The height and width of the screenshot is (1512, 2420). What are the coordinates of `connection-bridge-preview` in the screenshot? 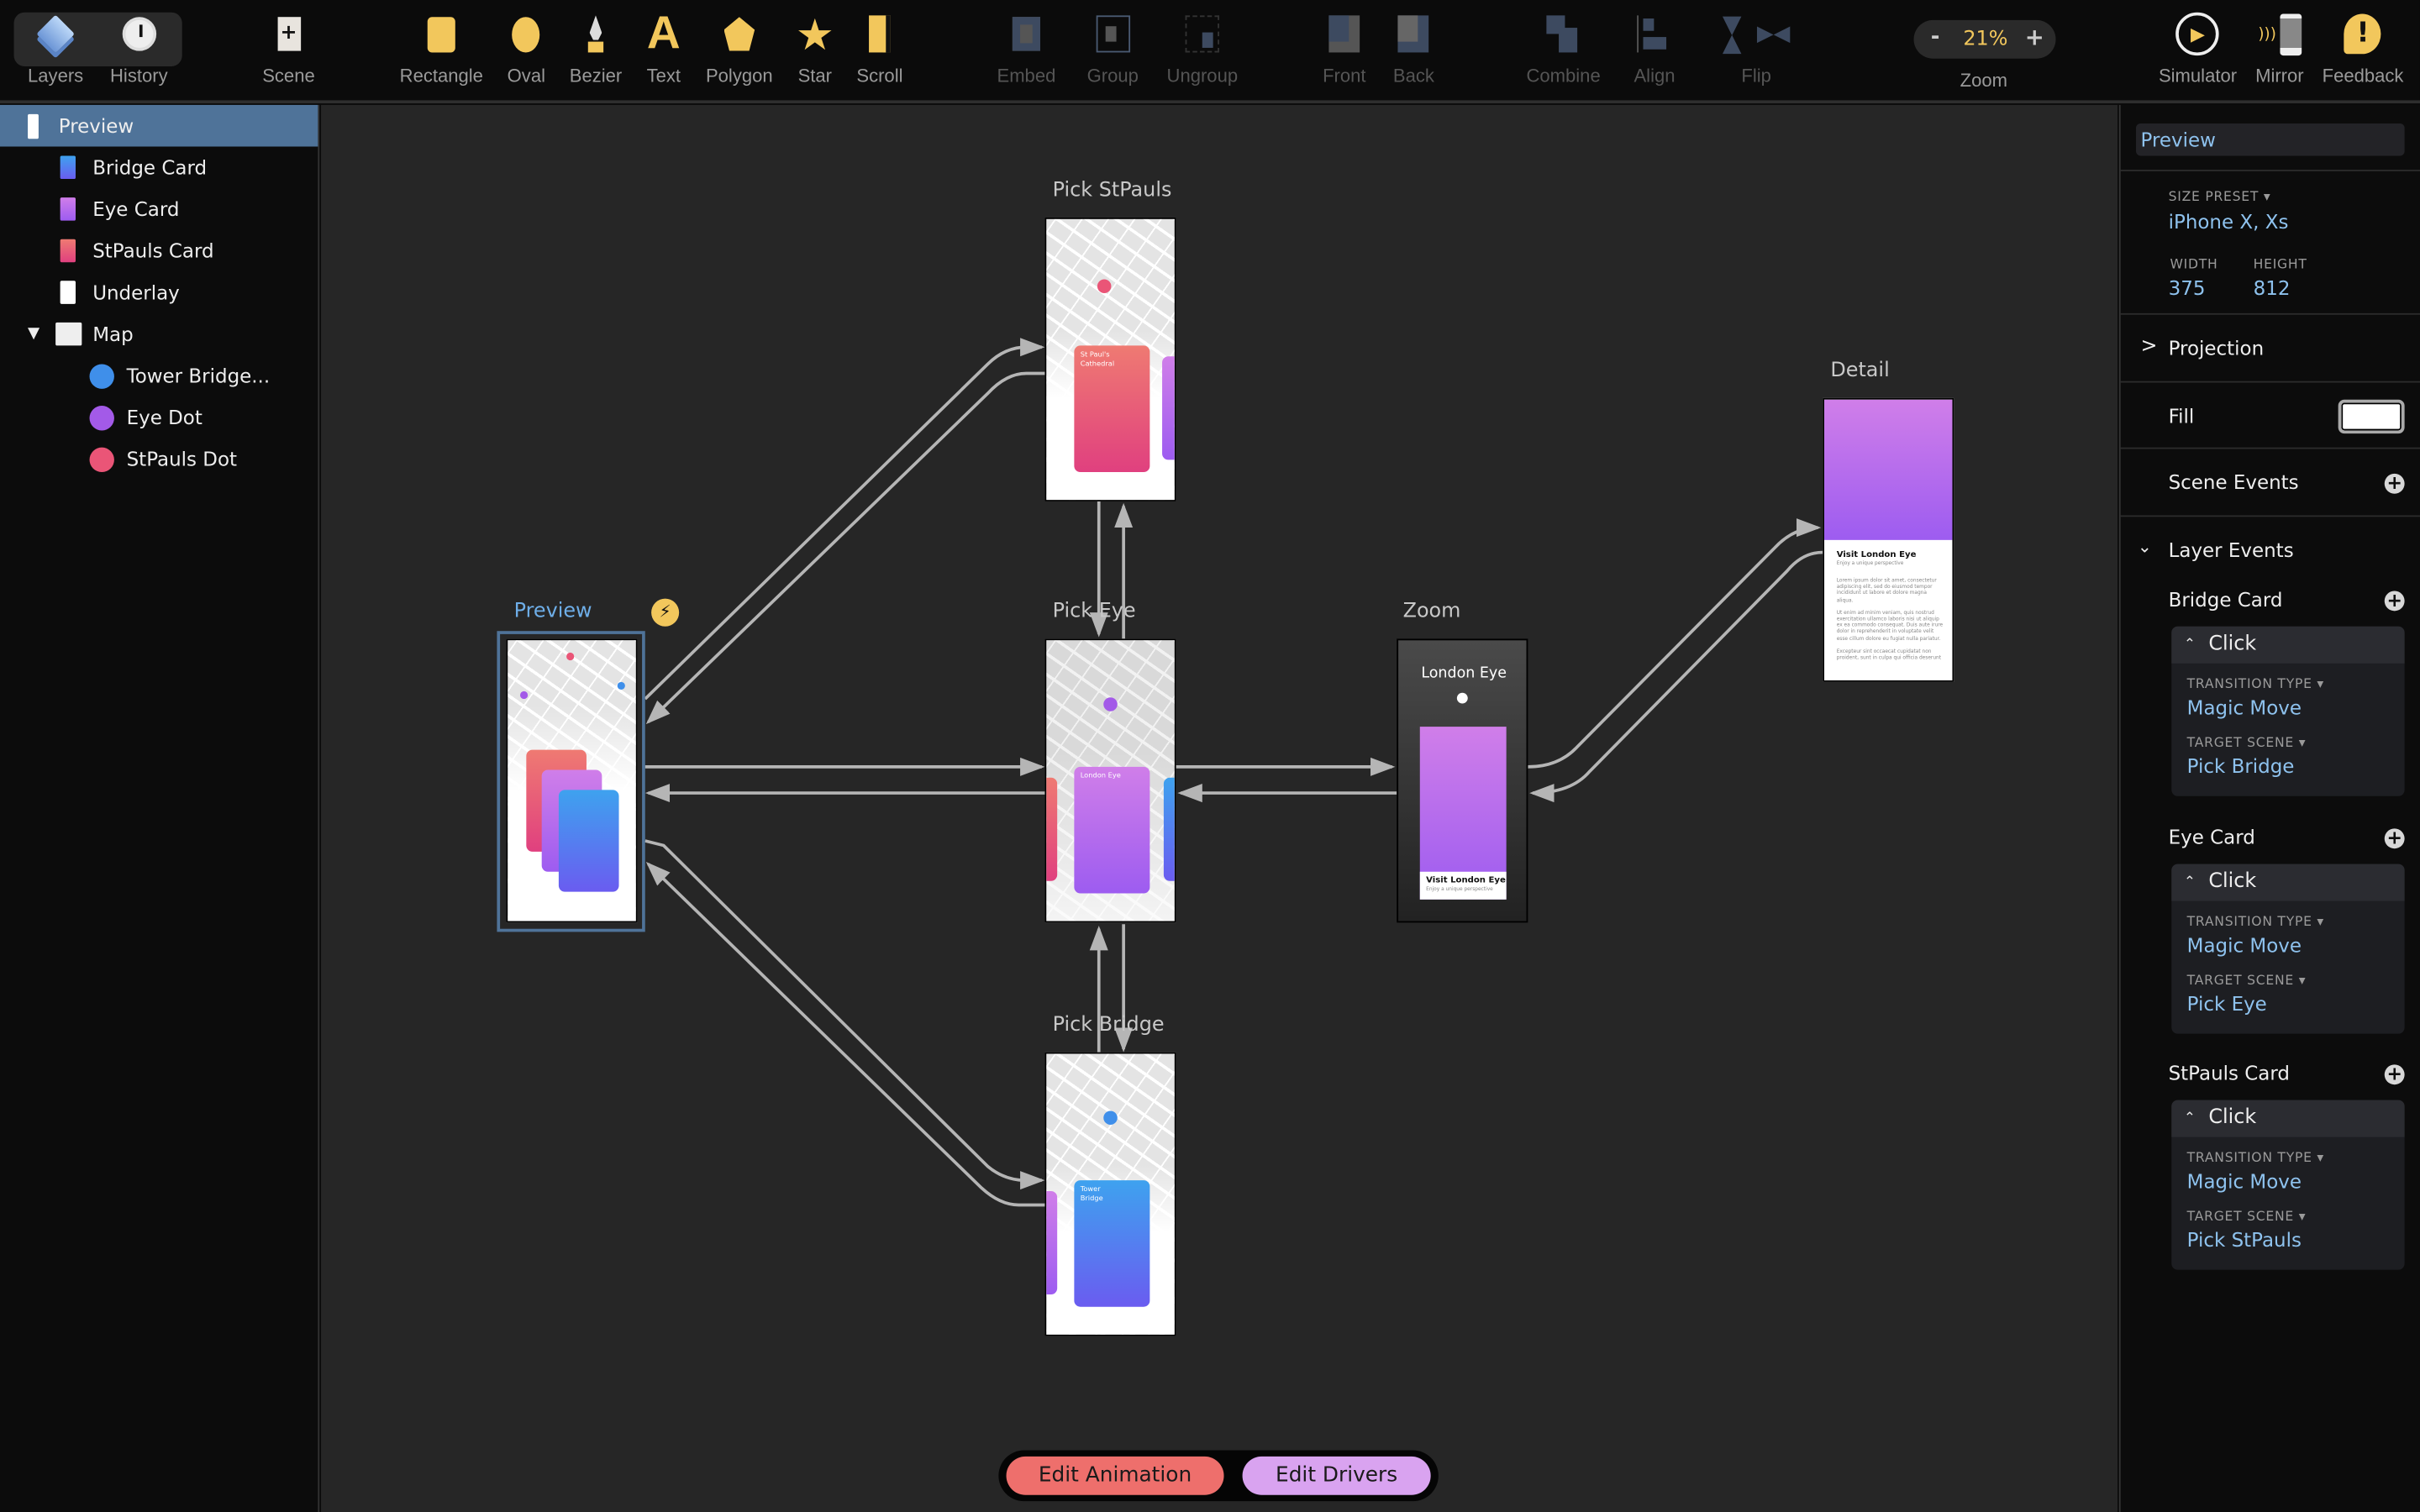 It's located at (845, 1034).